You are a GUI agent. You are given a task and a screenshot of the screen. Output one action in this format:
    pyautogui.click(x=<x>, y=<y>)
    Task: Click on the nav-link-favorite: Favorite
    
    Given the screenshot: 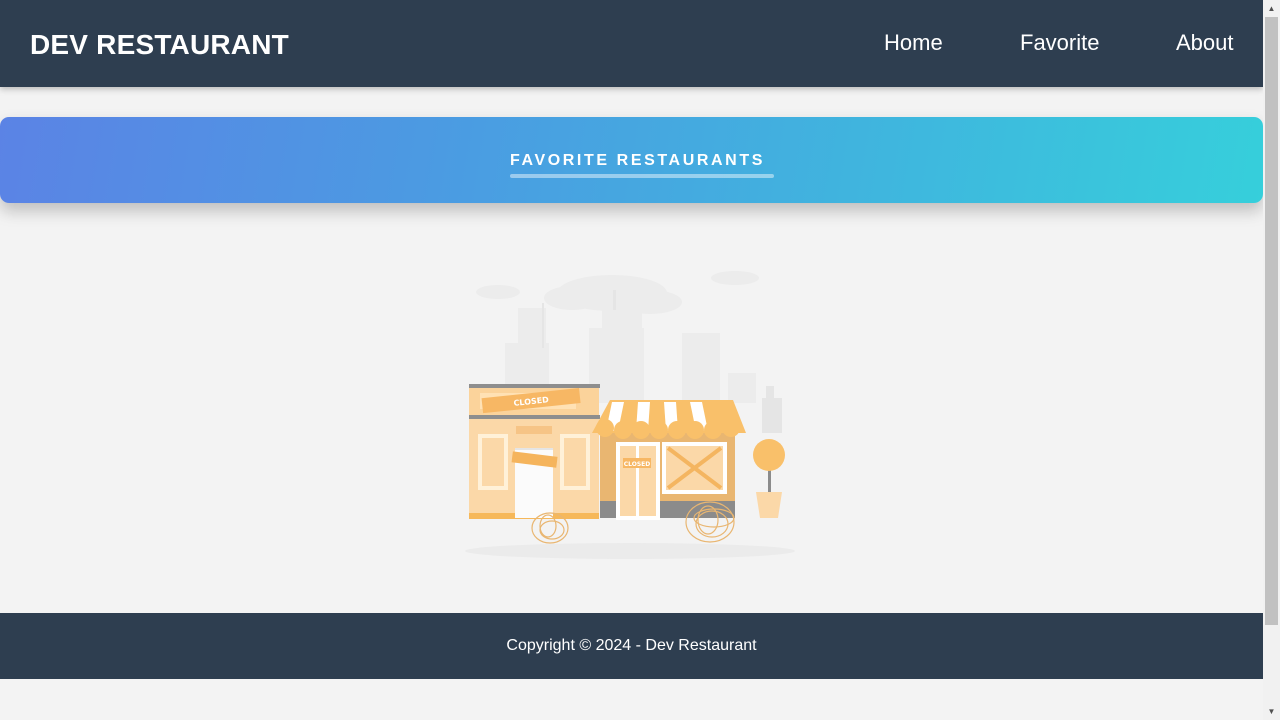 What is the action you would take?
    pyautogui.click(x=1059, y=43)
    